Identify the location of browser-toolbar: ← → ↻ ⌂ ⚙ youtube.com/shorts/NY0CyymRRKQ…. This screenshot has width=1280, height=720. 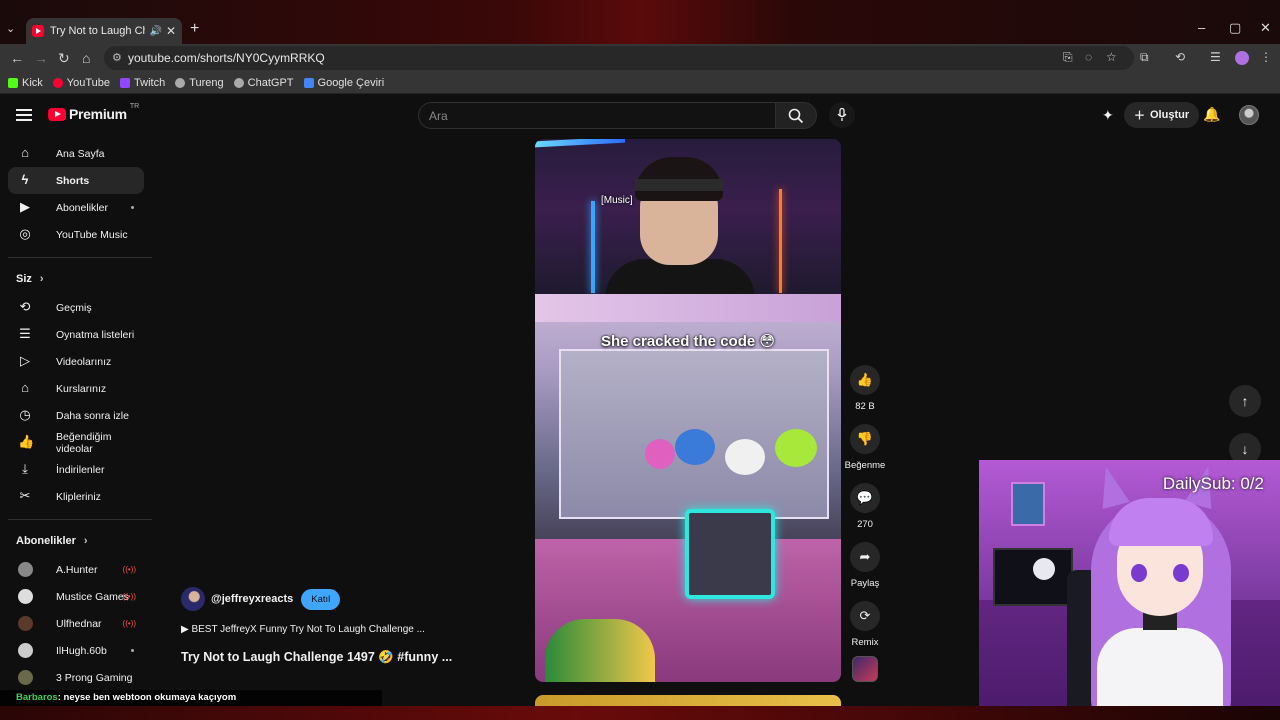
(640, 58).